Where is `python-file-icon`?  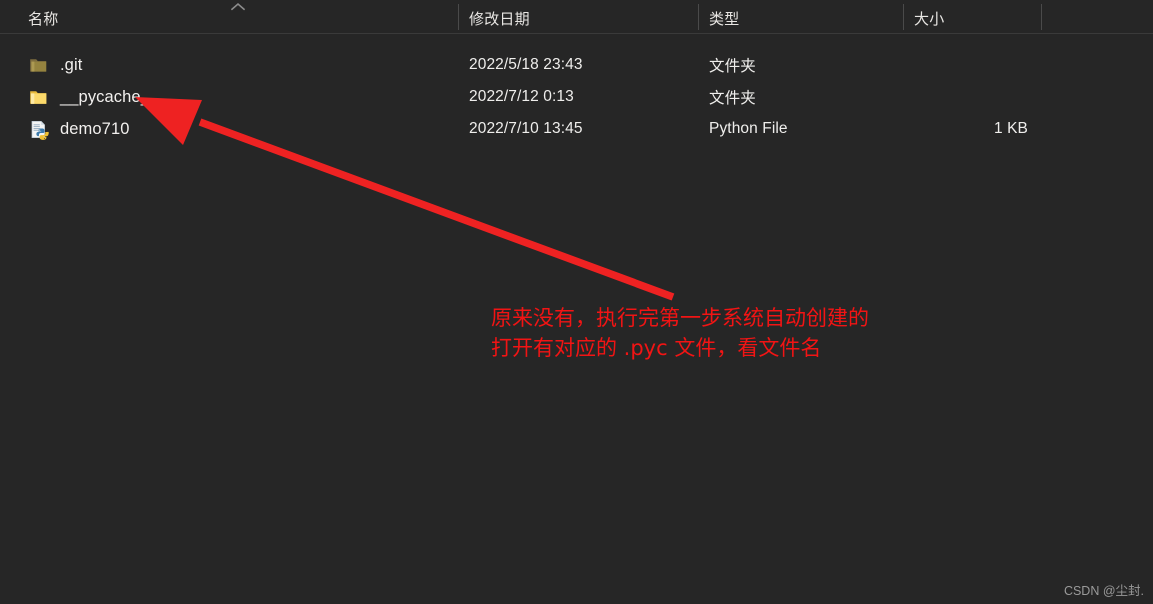 python-file-icon is located at coordinates (38, 129).